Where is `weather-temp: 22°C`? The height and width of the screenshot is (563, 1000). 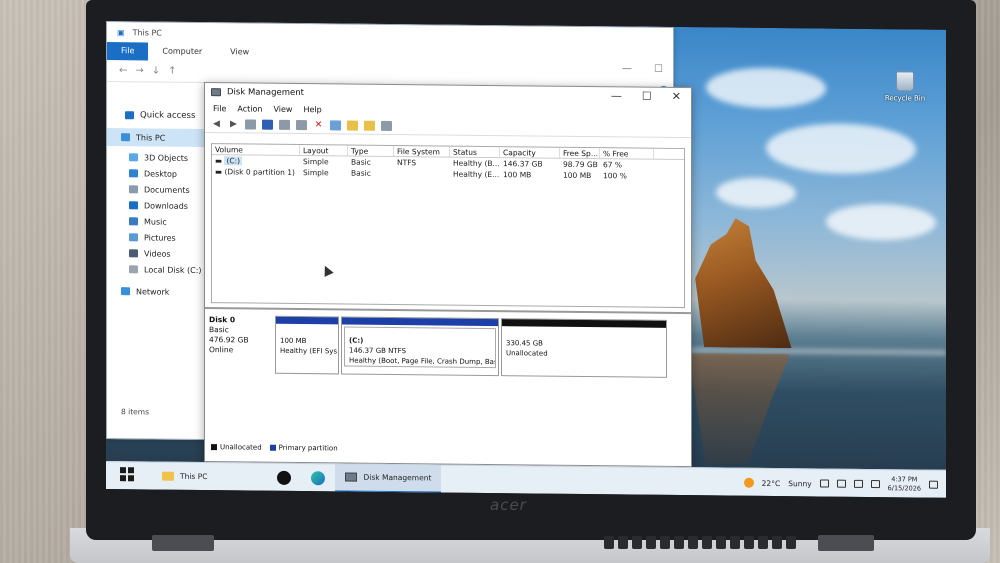 weather-temp: 22°C is located at coordinates (771, 482).